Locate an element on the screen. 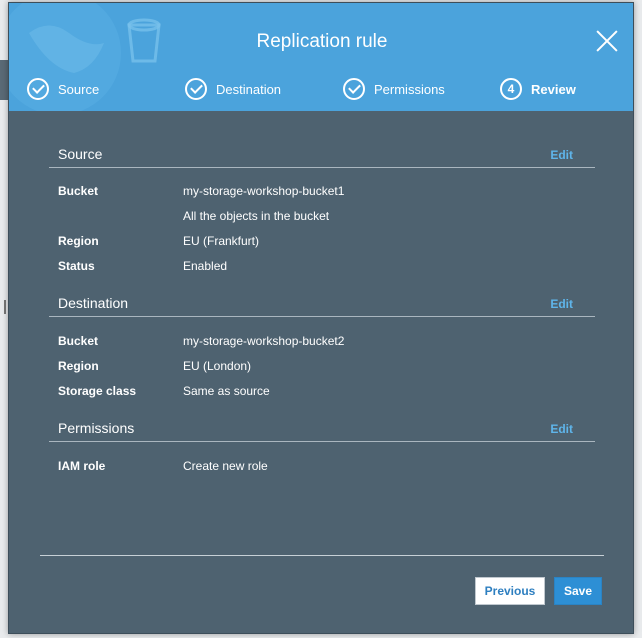 Image resolution: width=642 pixels, height=638 pixels. edit-destination-link: Edit is located at coordinates (561, 304).